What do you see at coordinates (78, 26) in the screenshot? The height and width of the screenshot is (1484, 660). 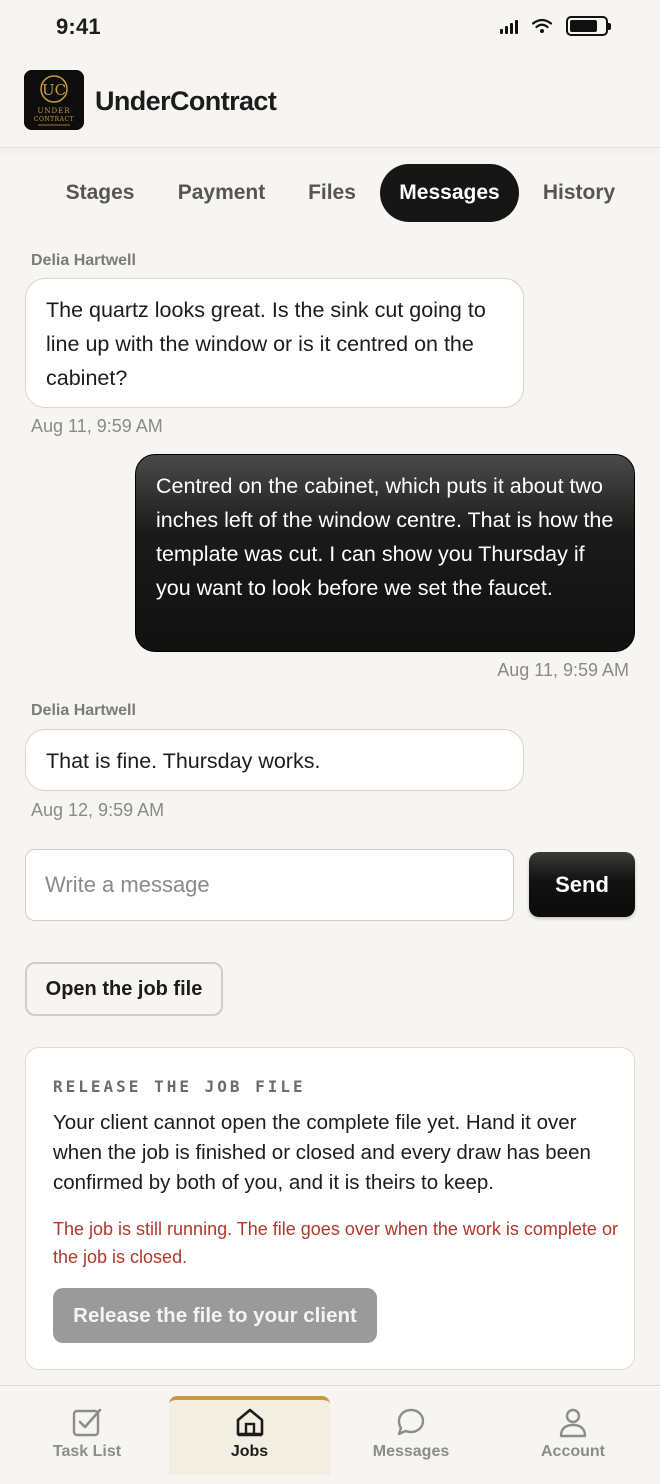 I see `status-time: 9:41` at bounding box center [78, 26].